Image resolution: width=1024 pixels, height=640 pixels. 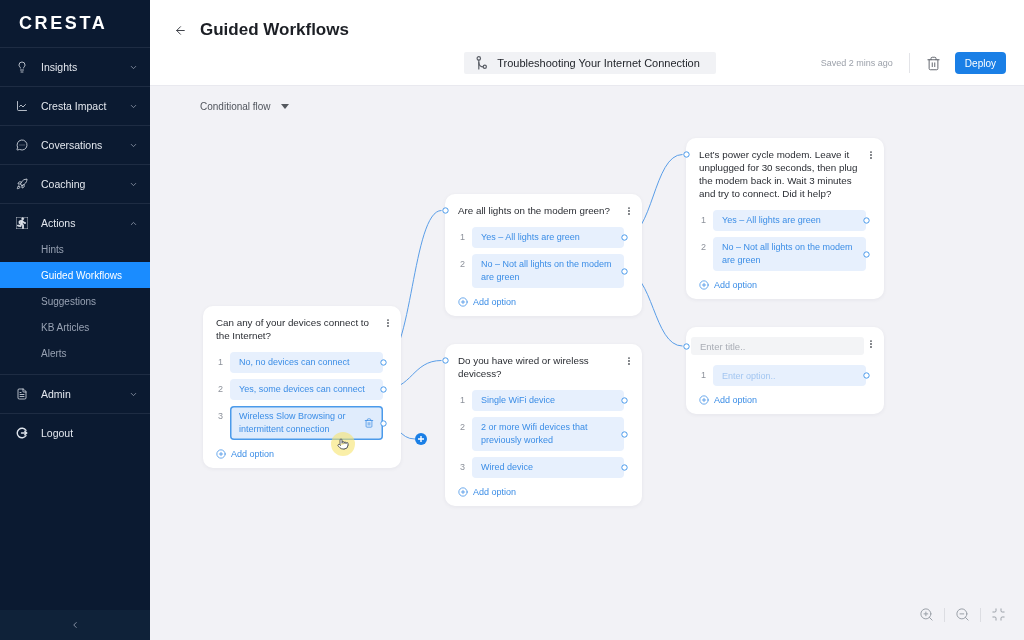 What do you see at coordinates (962, 614) in the screenshot?
I see `zoom-out-icon` at bounding box center [962, 614].